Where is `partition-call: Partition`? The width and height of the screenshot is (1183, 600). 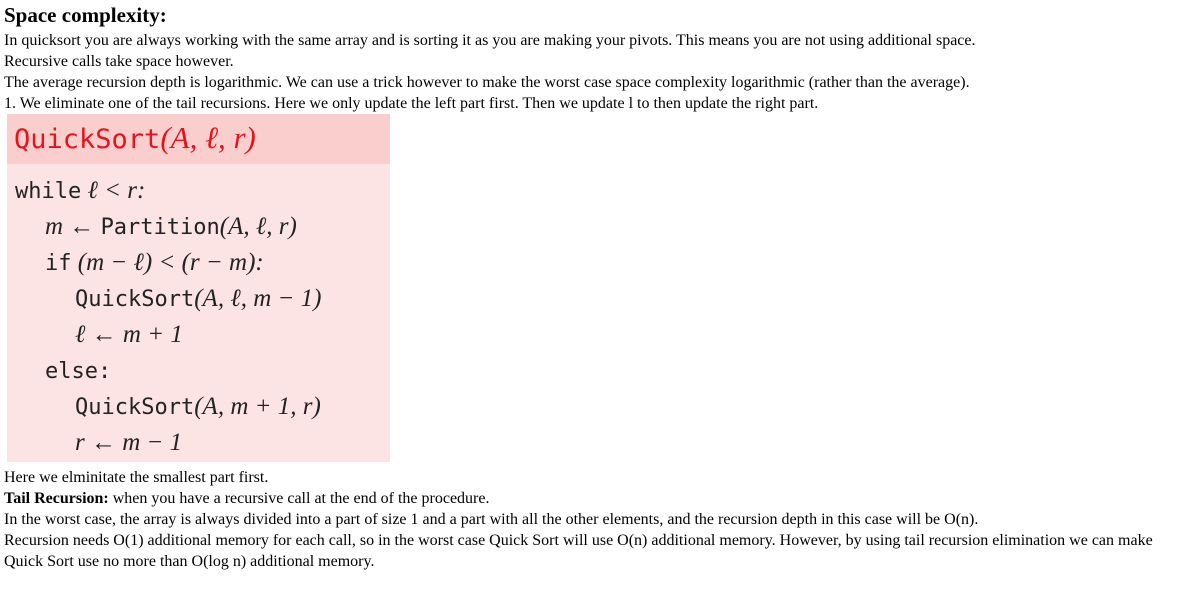
partition-call: Partition is located at coordinates (160, 227).